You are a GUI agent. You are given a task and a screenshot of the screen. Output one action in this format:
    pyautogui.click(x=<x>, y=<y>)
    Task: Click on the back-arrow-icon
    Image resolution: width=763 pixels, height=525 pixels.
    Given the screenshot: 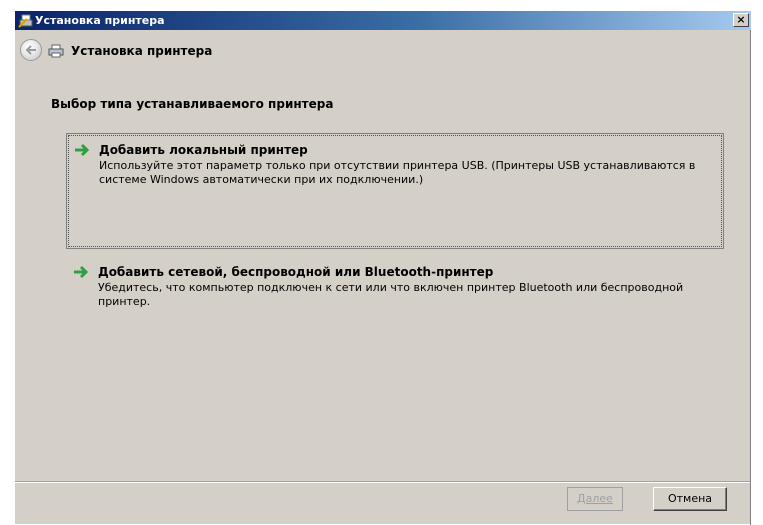 What is the action you would take?
    pyautogui.click(x=30, y=50)
    